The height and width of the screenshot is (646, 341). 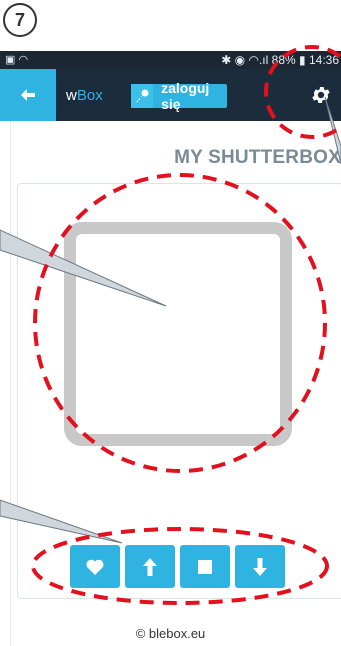 I want to click on shutter-stop-button, so click(x=205, y=566).